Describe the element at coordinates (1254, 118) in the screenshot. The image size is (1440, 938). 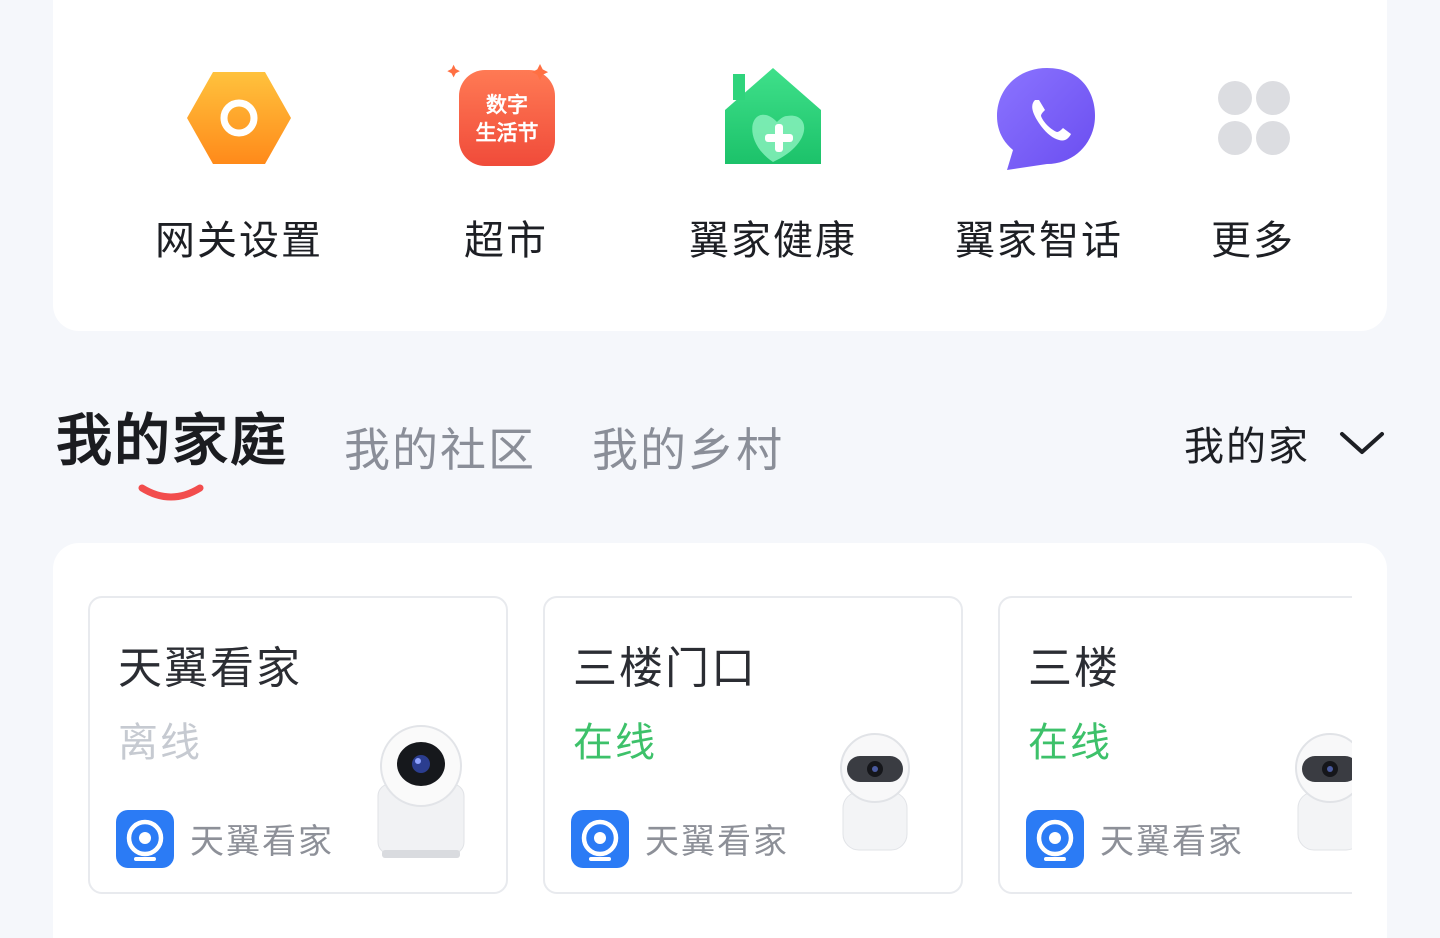
I see `more-grid-icon` at that location.